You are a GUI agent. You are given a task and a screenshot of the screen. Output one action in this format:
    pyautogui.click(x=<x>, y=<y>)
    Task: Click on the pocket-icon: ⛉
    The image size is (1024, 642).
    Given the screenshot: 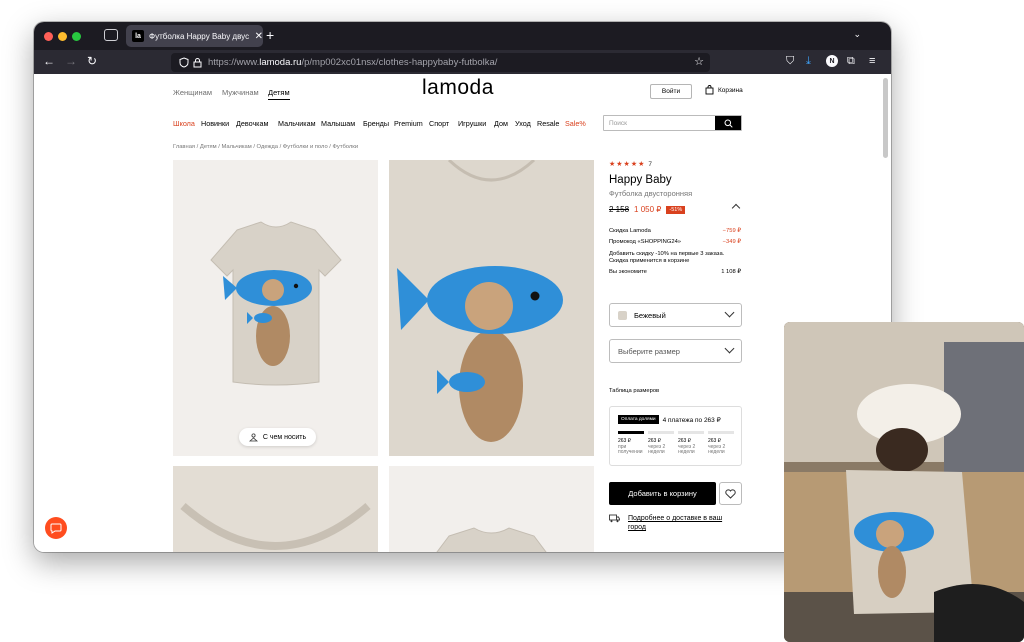 What is the action you would take?
    pyautogui.click(x=790, y=61)
    